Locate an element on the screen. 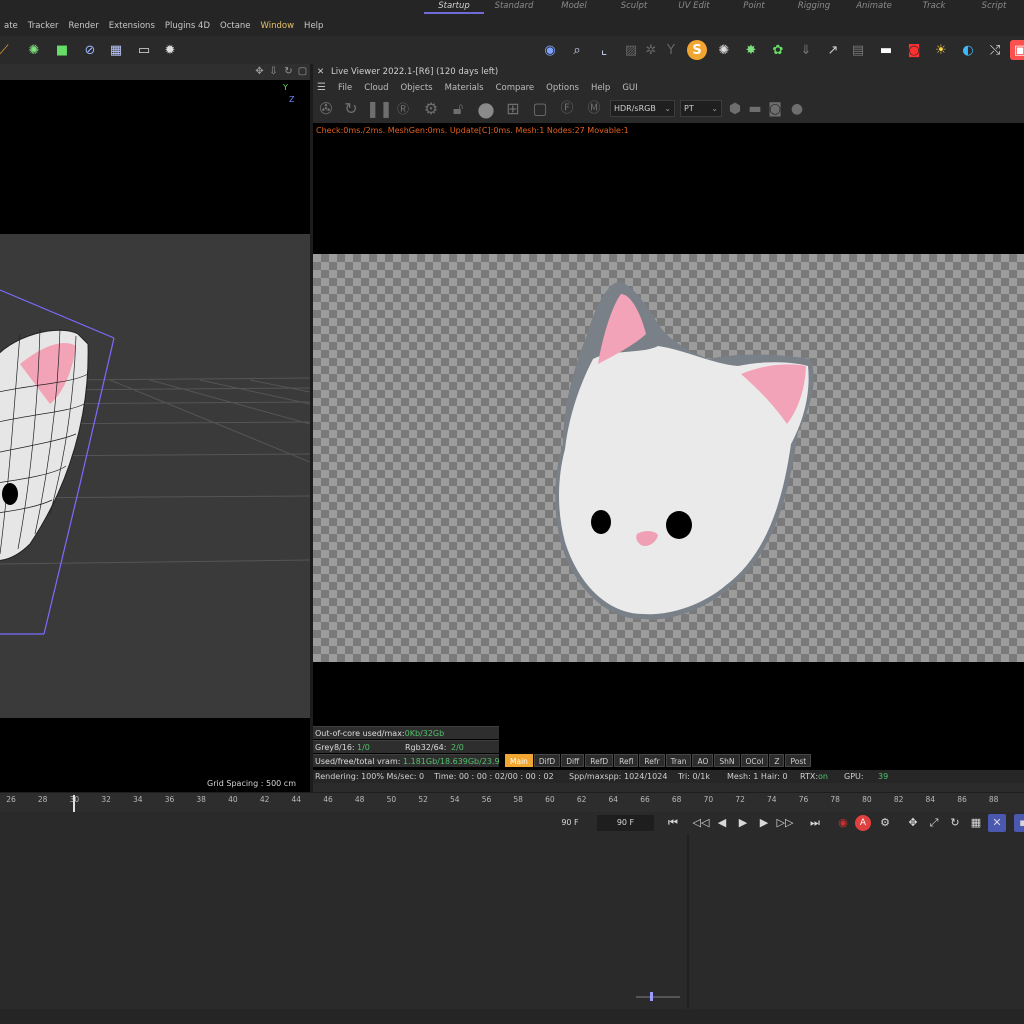 The image size is (1024, 1024). pass-z: Z is located at coordinates (777, 760).